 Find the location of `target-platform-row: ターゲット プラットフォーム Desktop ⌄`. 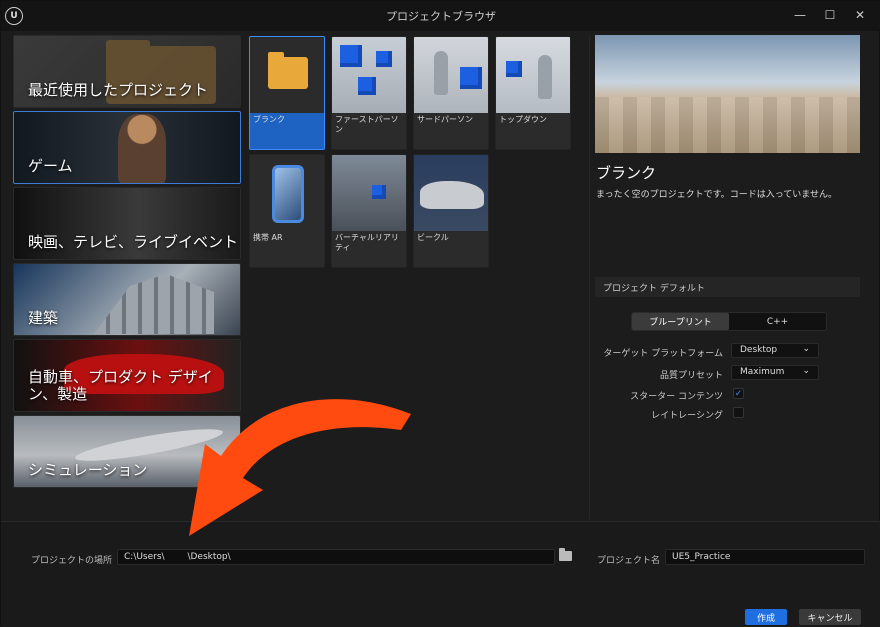

target-platform-row: ターゲット プラットフォーム Desktop ⌄ is located at coordinates (727, 351).